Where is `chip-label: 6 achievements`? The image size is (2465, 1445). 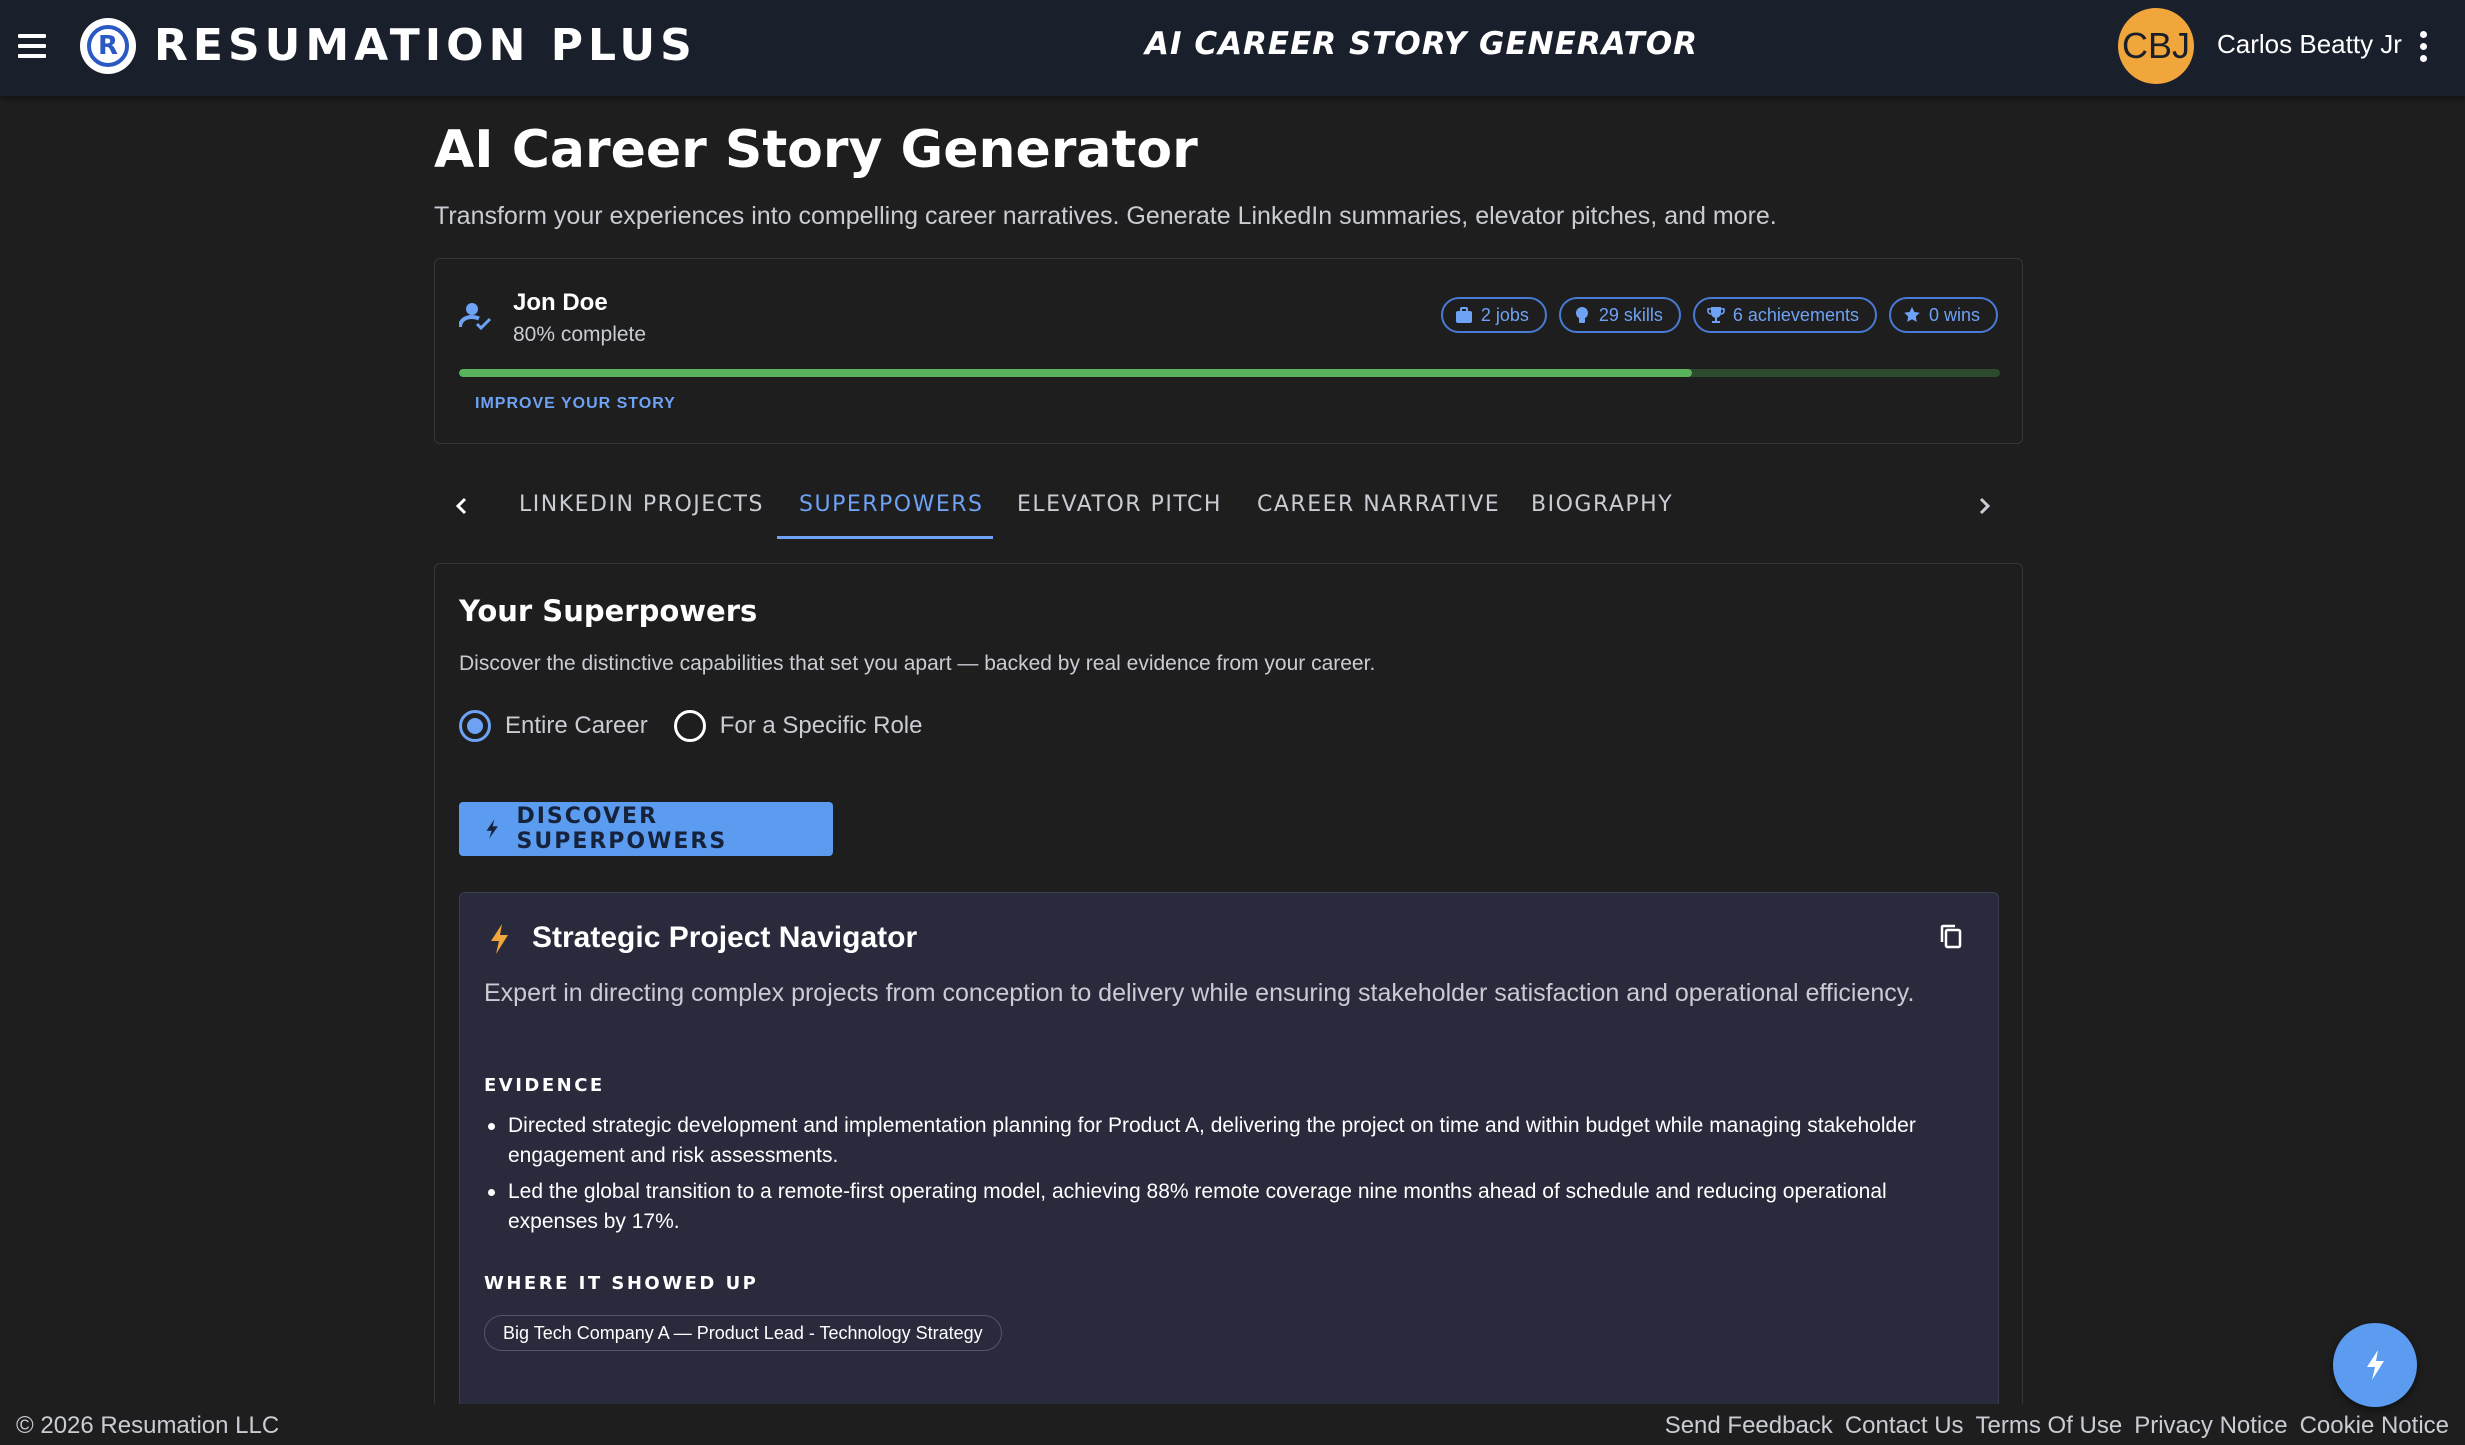
chip-label: 6 achievements is located at coordinates (1795, 314).